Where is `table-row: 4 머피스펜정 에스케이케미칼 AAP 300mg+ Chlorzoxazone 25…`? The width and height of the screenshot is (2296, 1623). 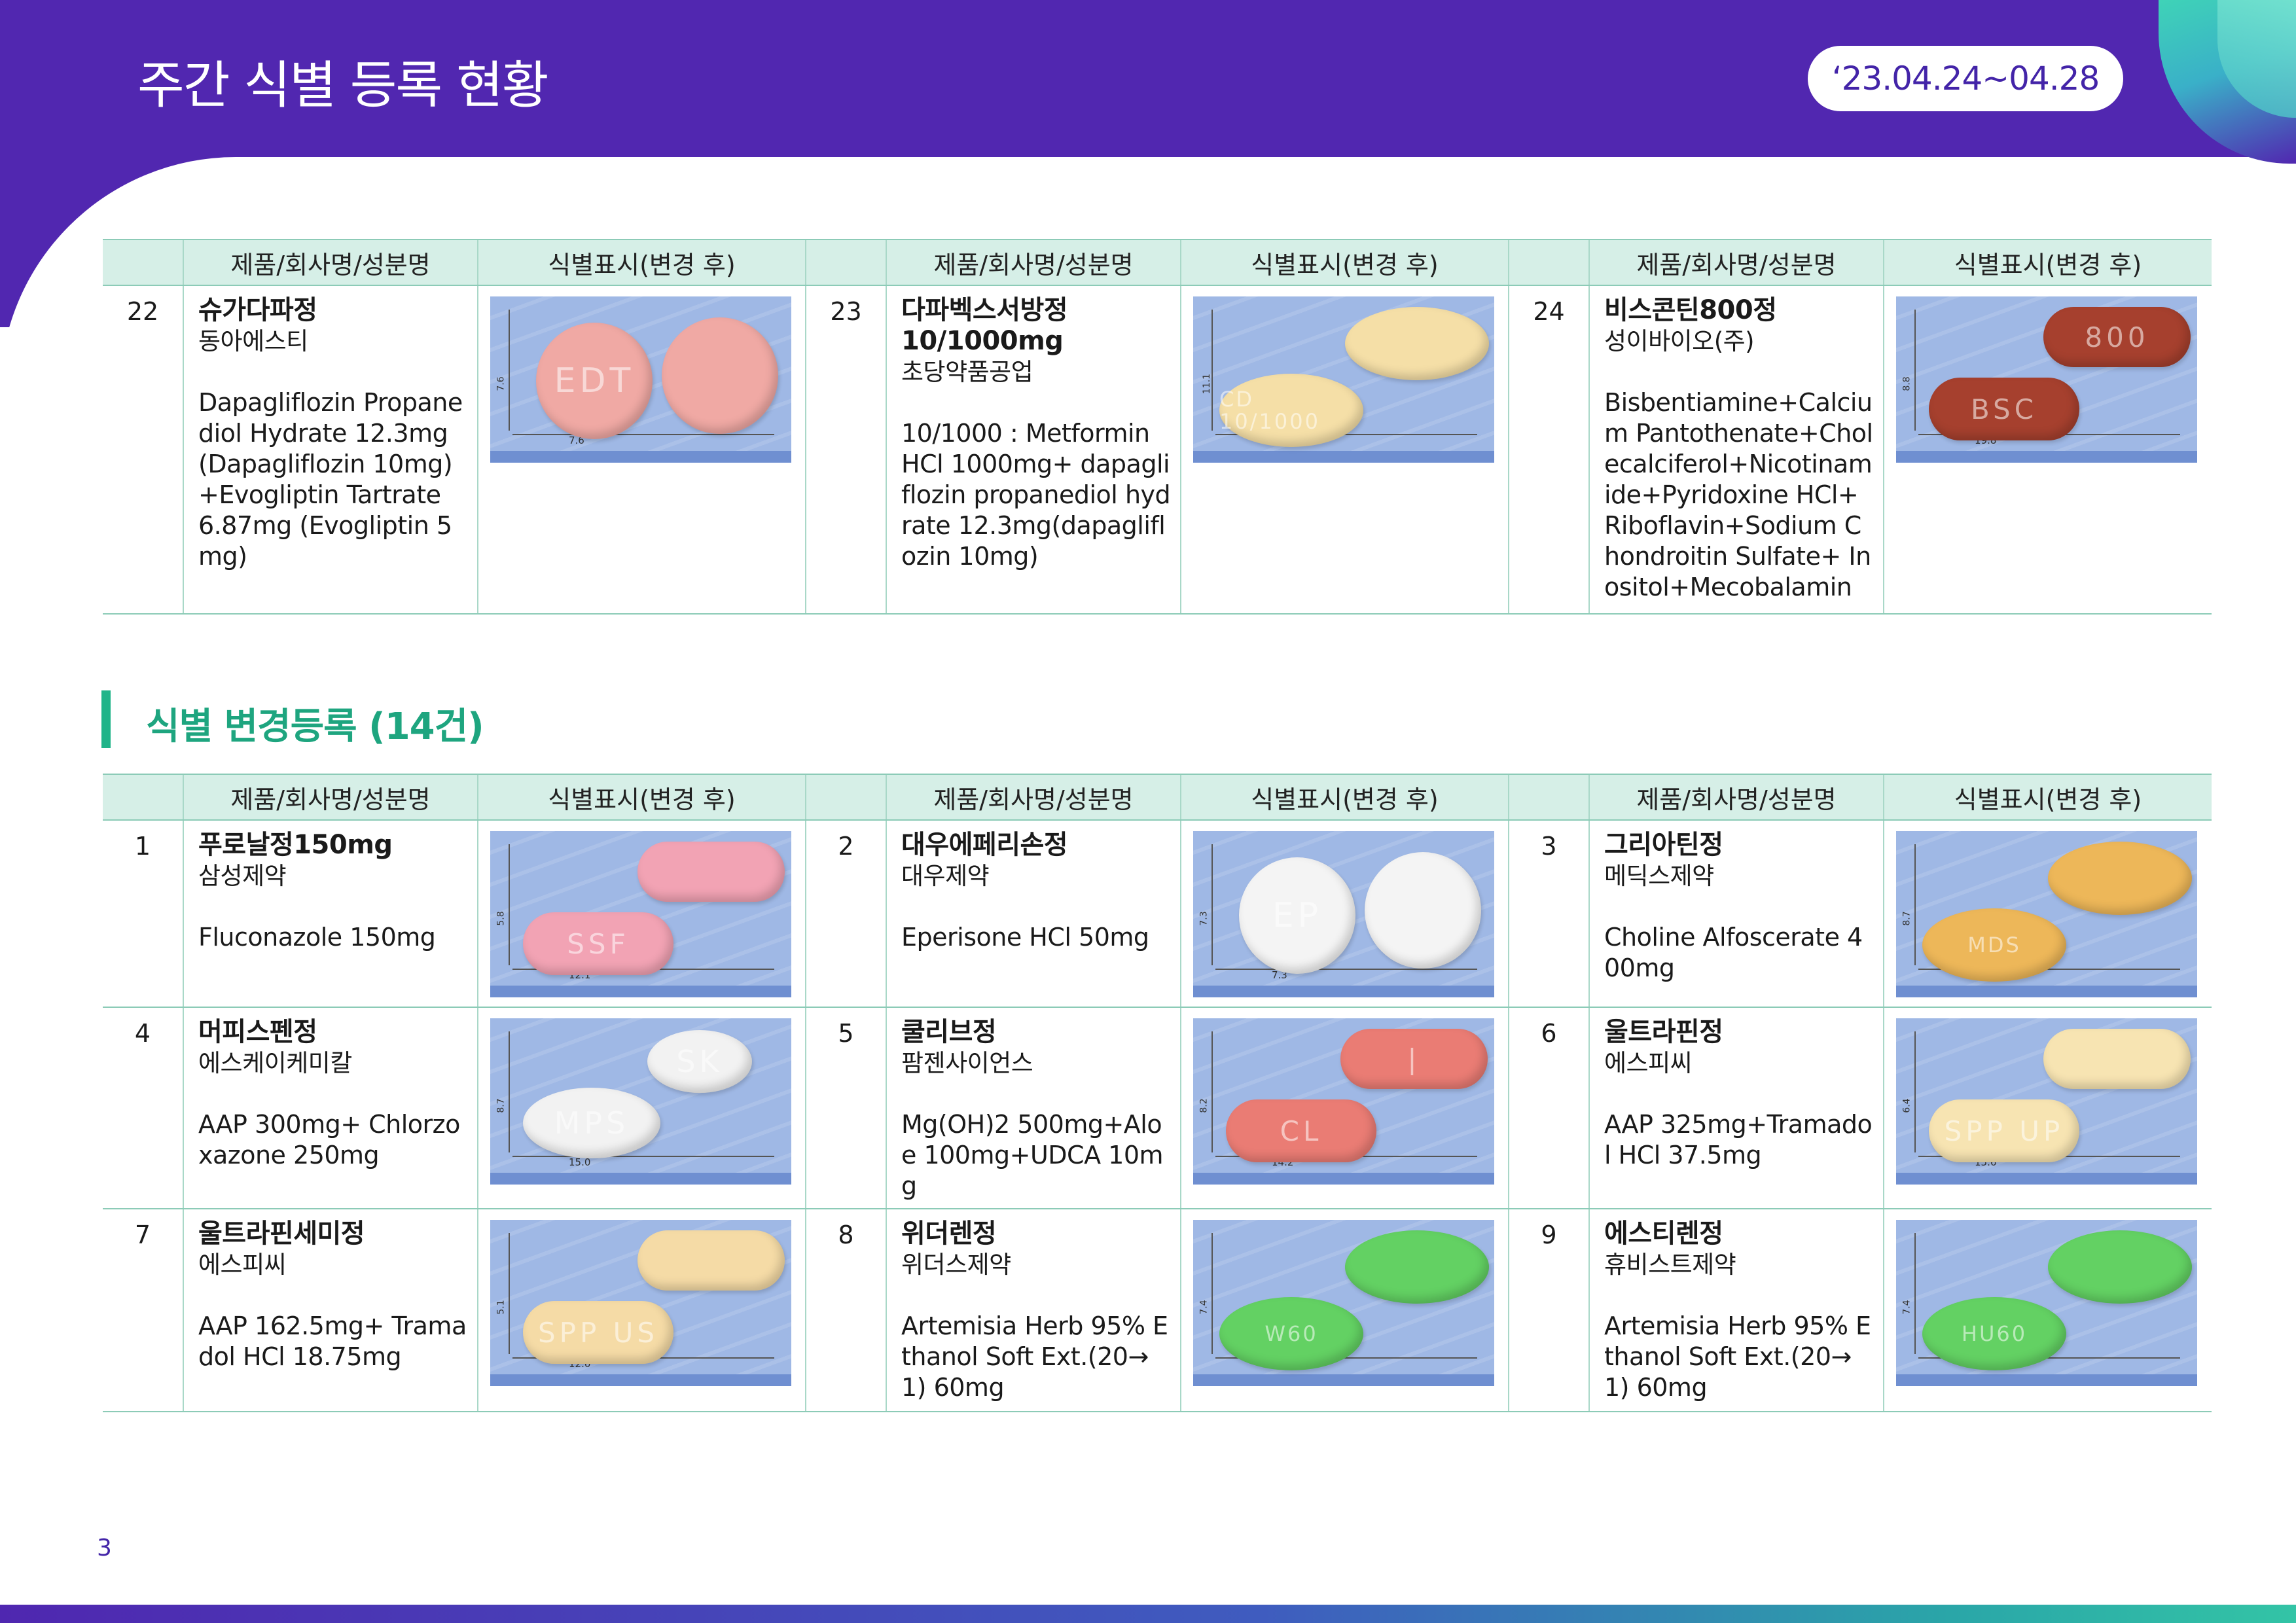
table-row: 4 머피스펜정 에스케이케미칼 AAP 300mg+ Chlorzoxazone 25… is located at coordinates (1157, 1108).